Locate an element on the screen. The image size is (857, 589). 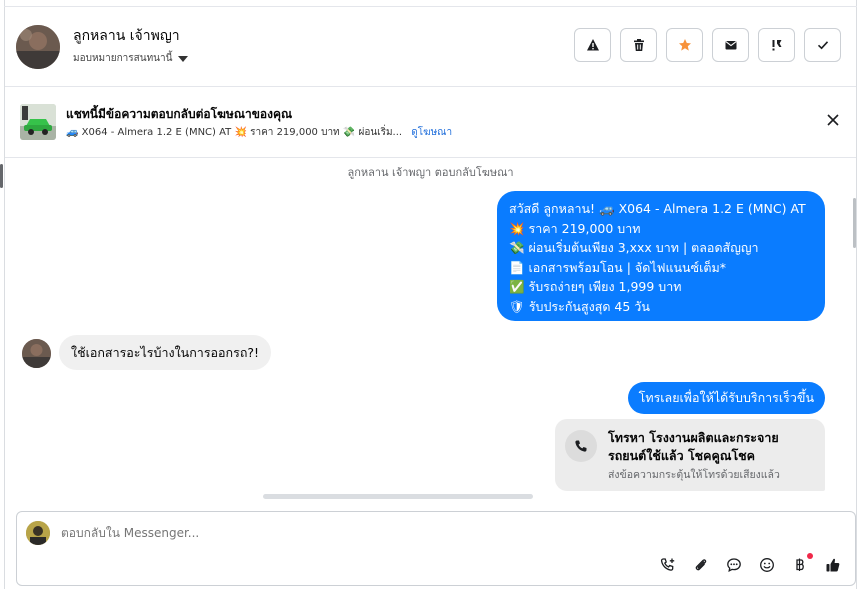
baht-payment-icon is located at coordinates (800, 564).